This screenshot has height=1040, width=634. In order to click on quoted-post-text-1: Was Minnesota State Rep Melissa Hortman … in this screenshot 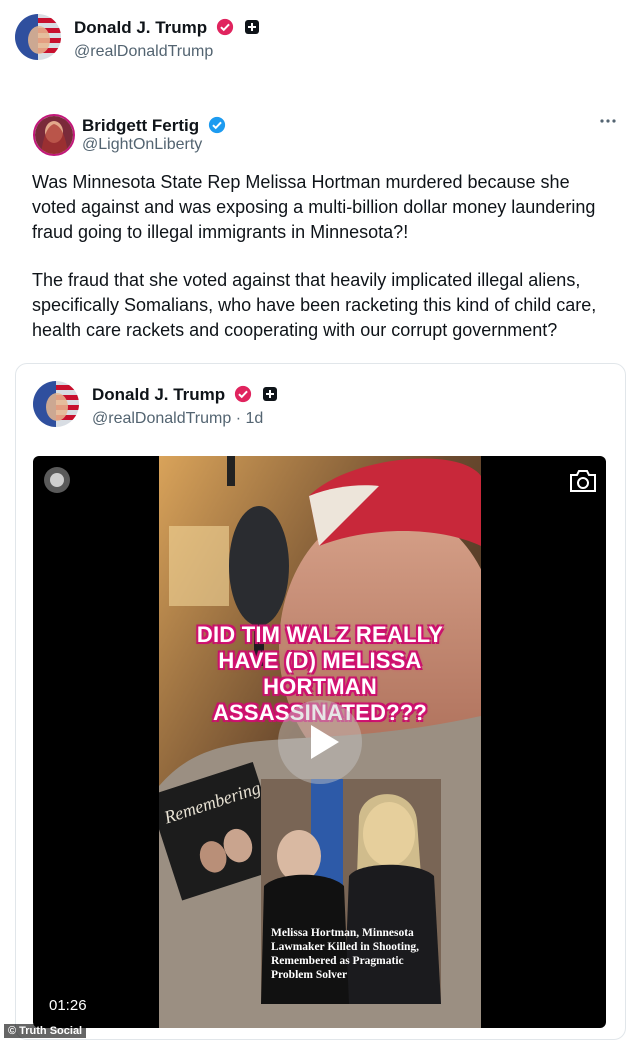, I will do `click(314, 207)`.